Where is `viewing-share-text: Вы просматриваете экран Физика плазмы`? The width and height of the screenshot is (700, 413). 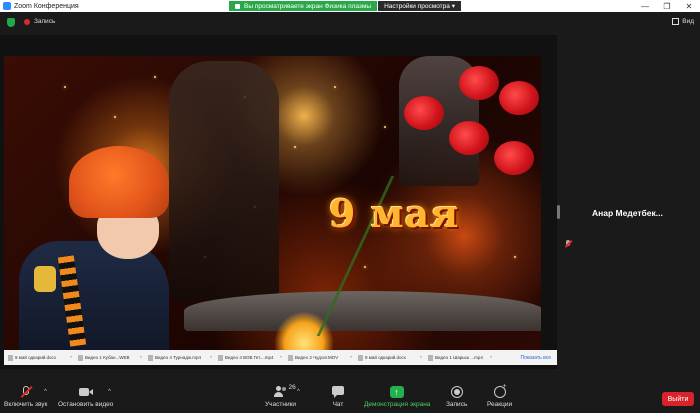 viewing-share-text: Вы просматриваете экран Физика плазмы is located at coordinates (308, 6).